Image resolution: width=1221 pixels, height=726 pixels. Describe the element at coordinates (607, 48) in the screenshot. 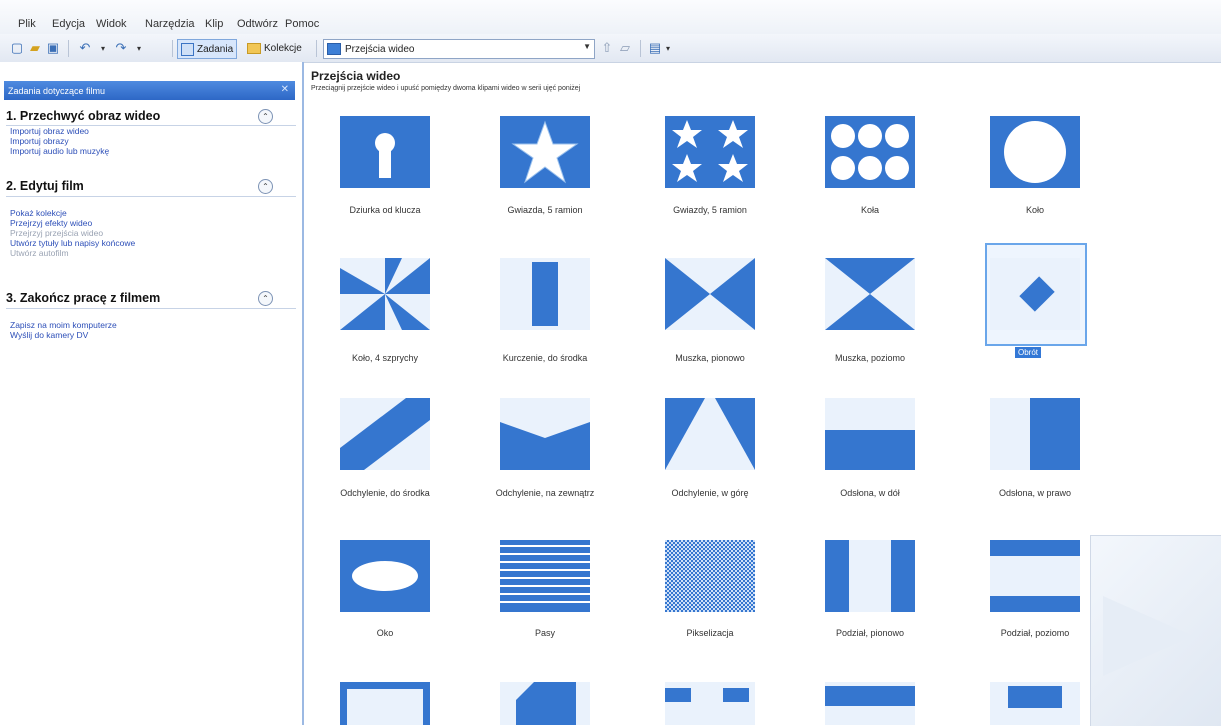

I see `up-folder-icon: ⇧` at that location.